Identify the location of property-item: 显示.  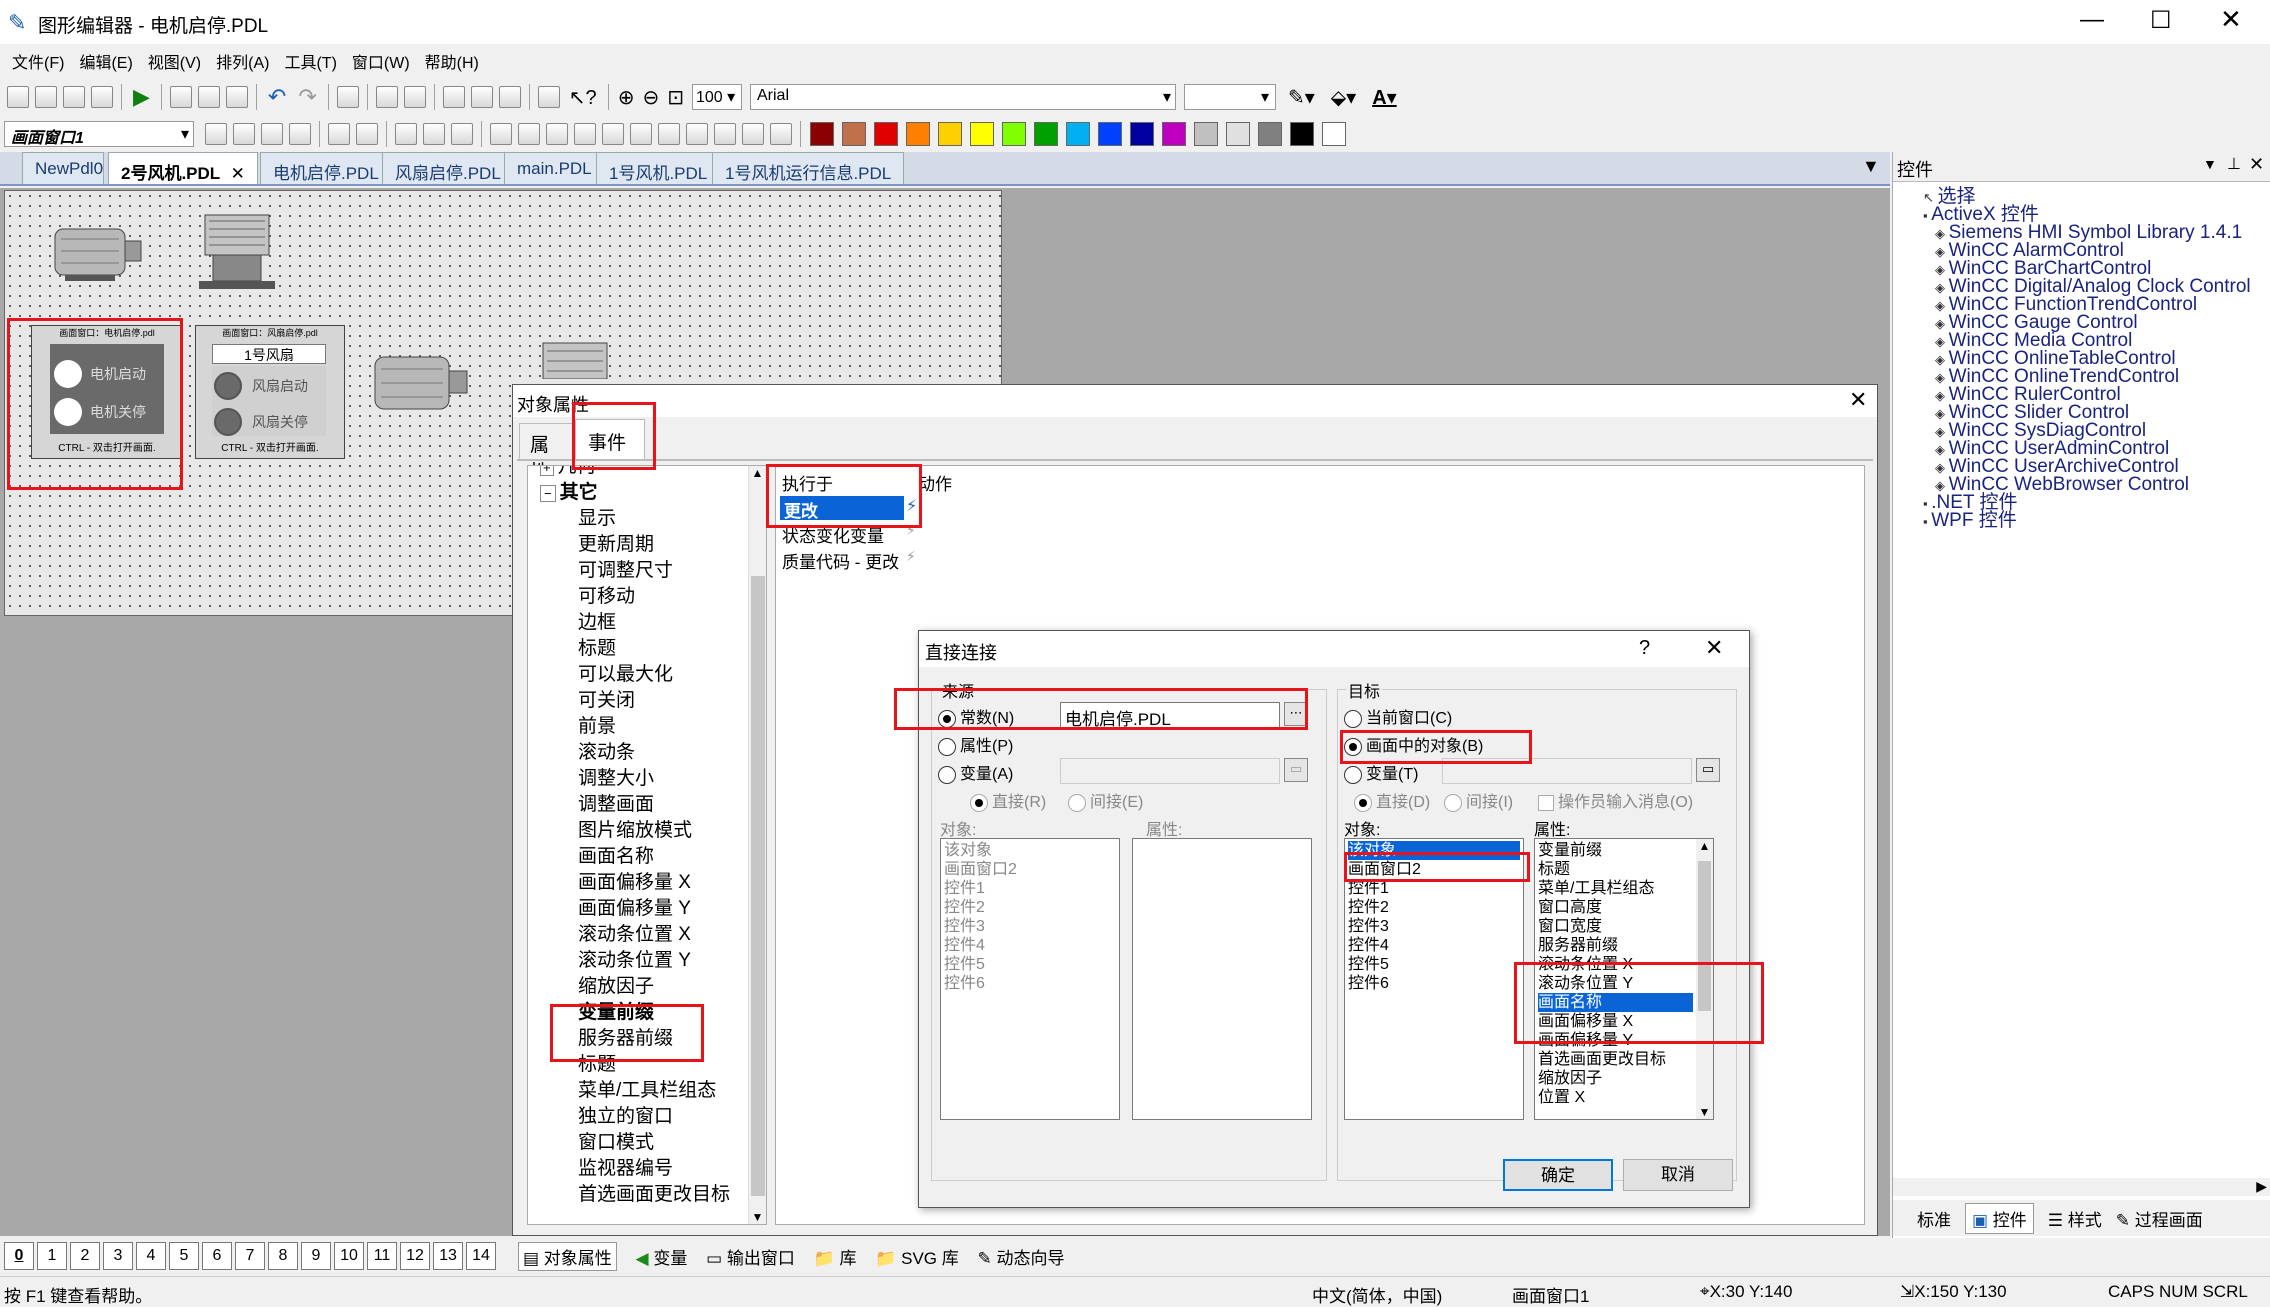
(654, 519).